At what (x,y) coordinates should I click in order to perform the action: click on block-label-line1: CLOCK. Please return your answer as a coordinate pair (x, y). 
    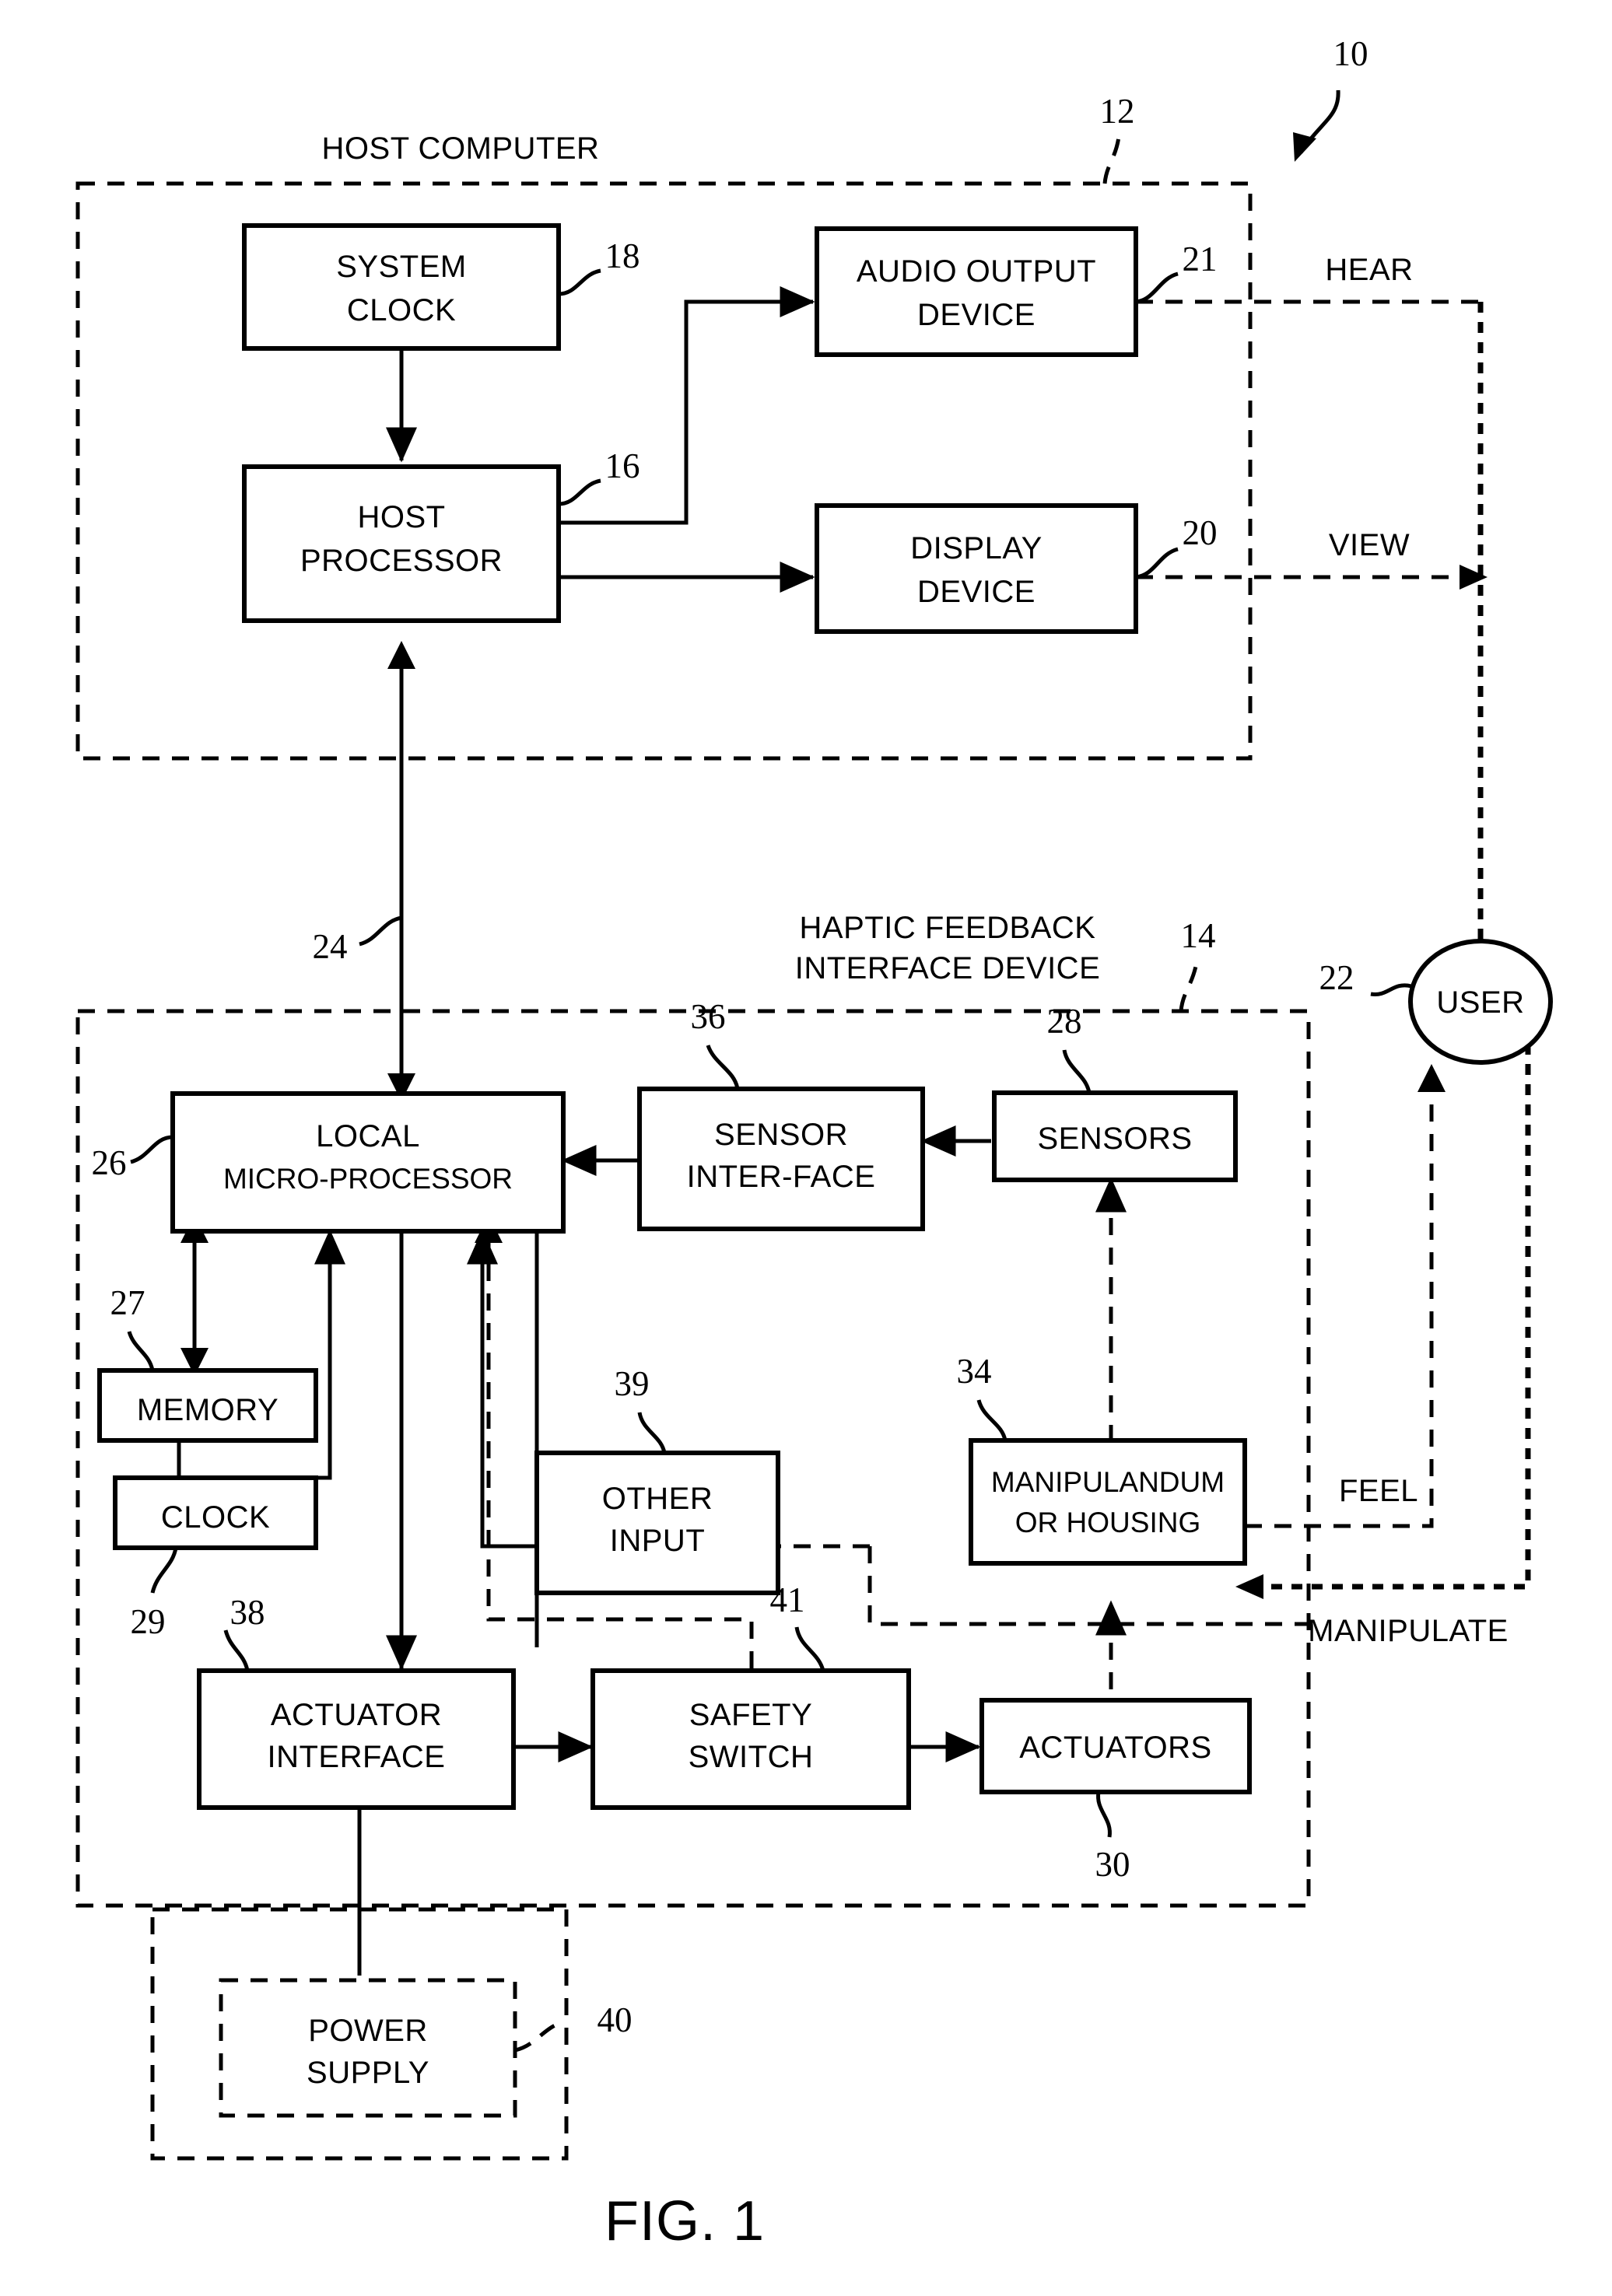
    Looking at the image, I should click on (215, 1517).